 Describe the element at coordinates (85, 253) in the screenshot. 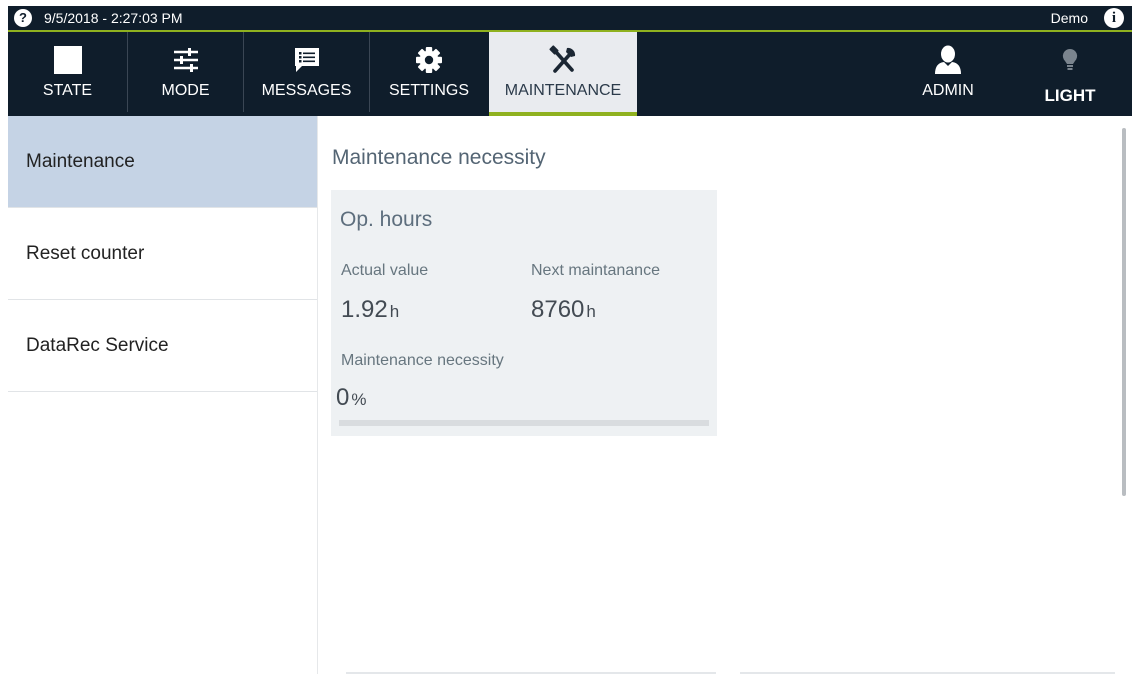

I see `sidebar-item-label: Reset counter` at that location.